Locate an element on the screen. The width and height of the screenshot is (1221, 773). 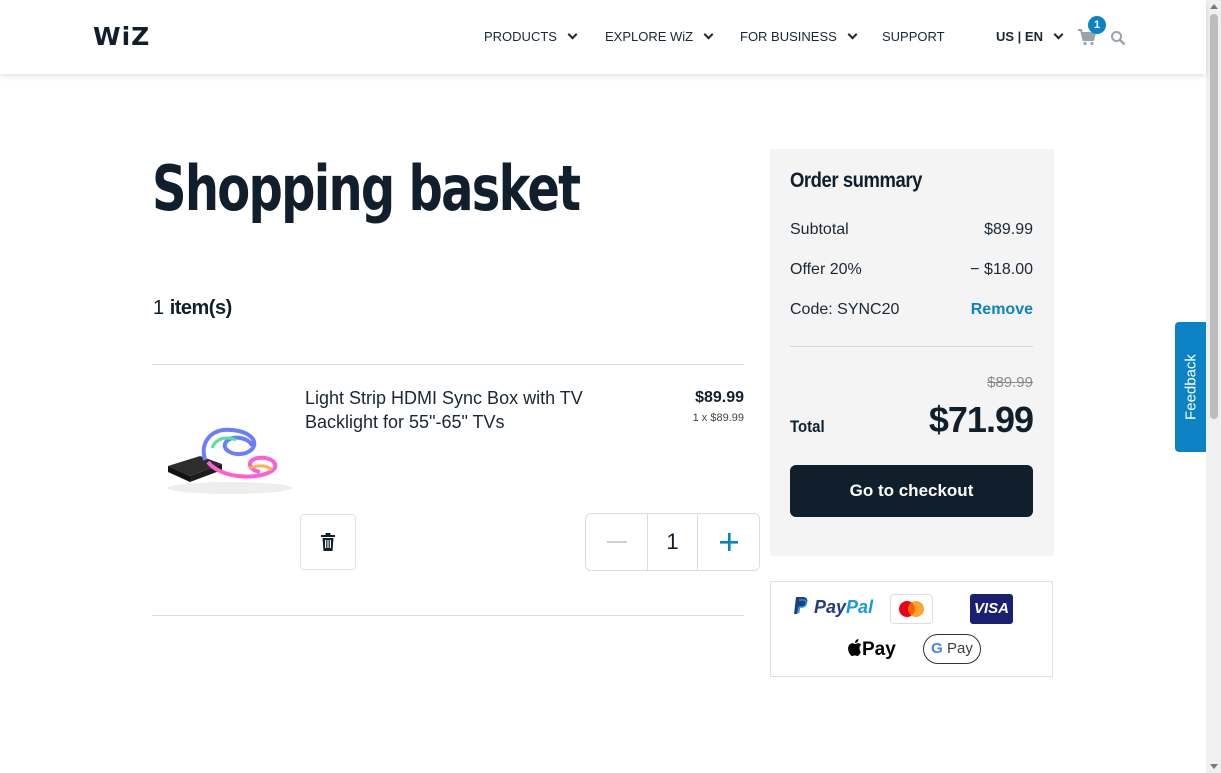
promo-code-label: Code: SYNC20 is located at coordinates (845, 309).